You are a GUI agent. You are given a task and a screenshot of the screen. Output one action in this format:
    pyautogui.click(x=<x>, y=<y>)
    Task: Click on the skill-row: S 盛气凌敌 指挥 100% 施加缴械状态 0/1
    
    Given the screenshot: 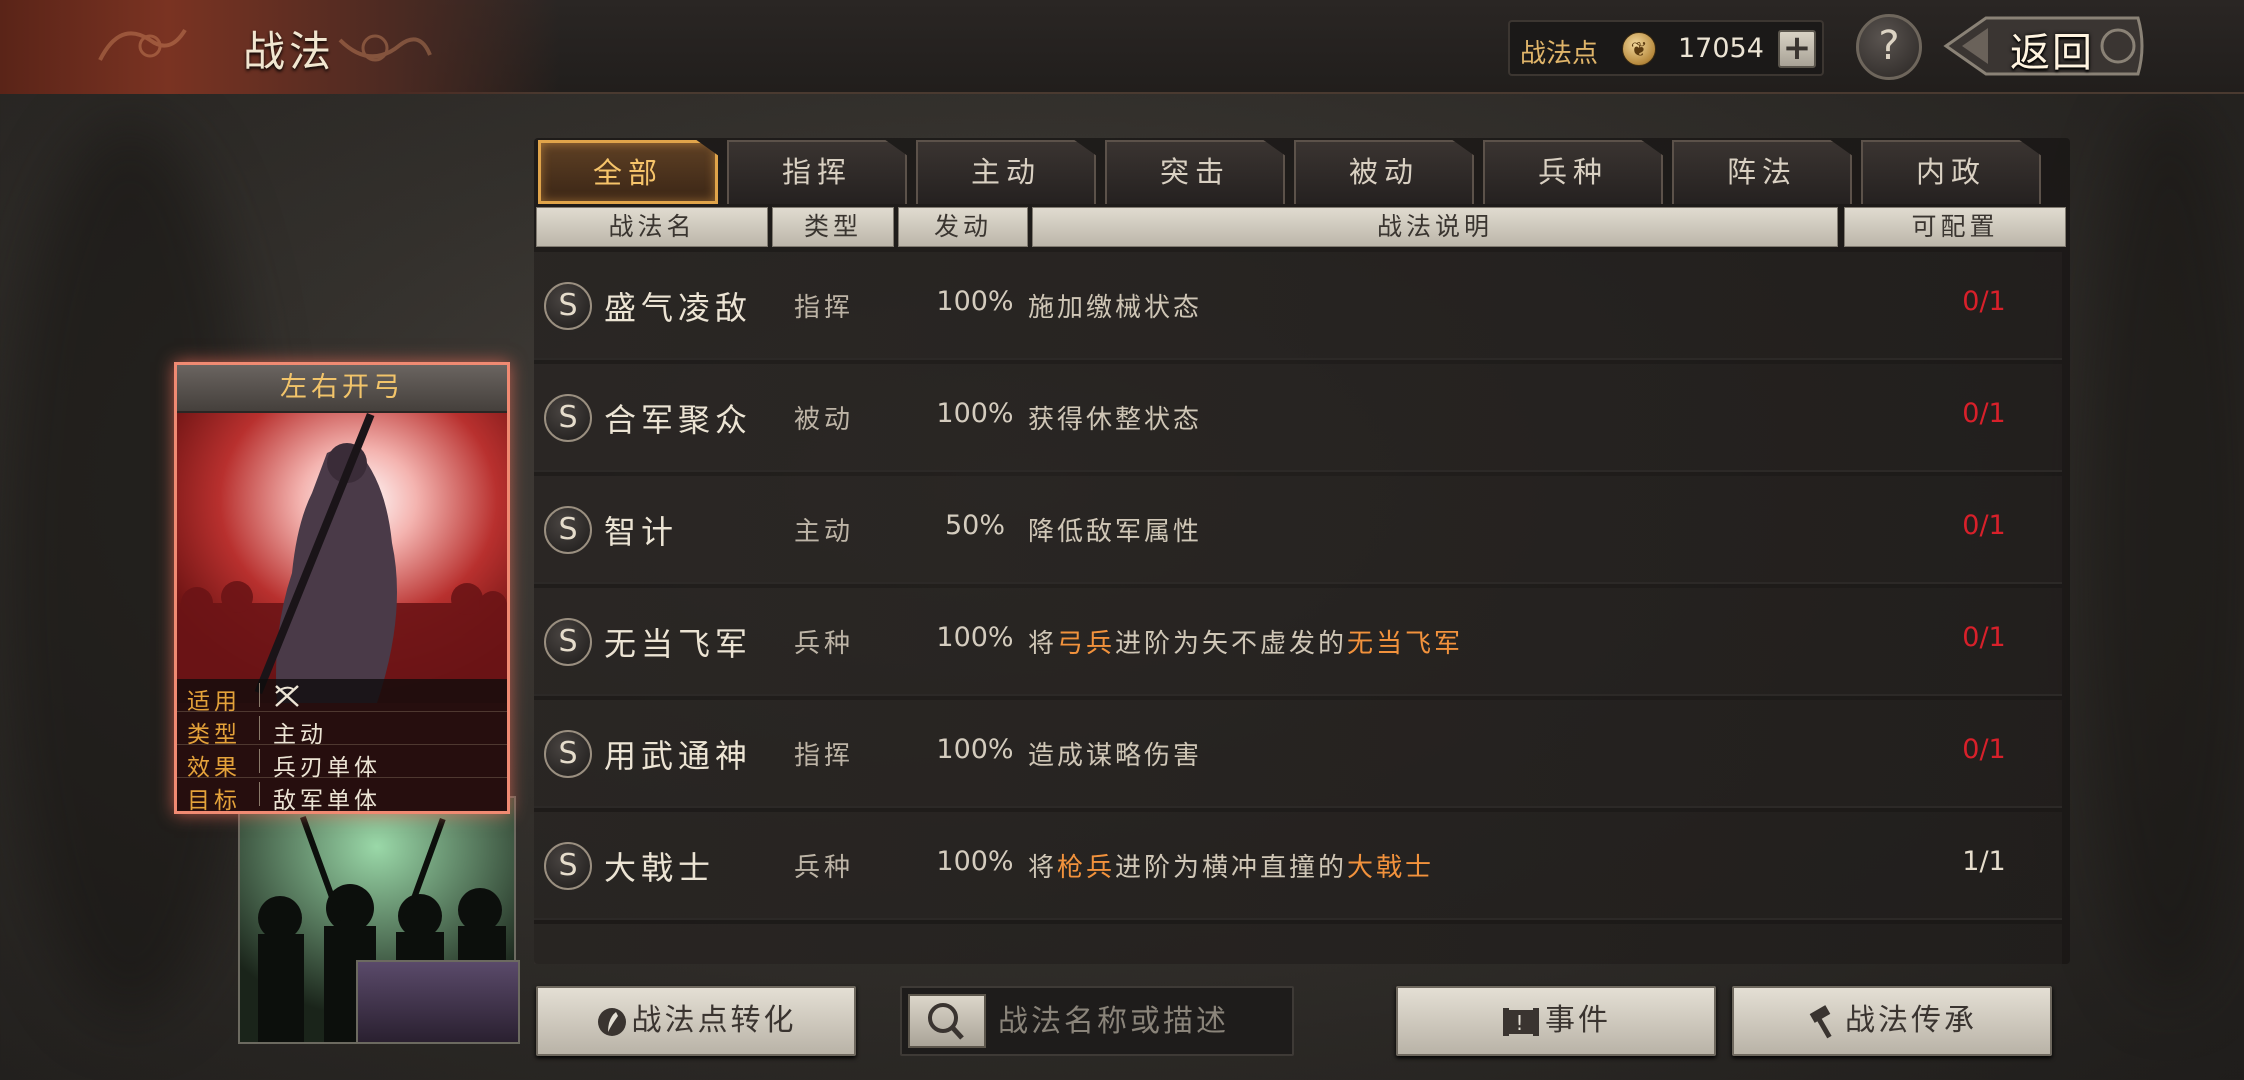 What is the action you would take?
    pyautogui.click(x=1298, y=306)
    